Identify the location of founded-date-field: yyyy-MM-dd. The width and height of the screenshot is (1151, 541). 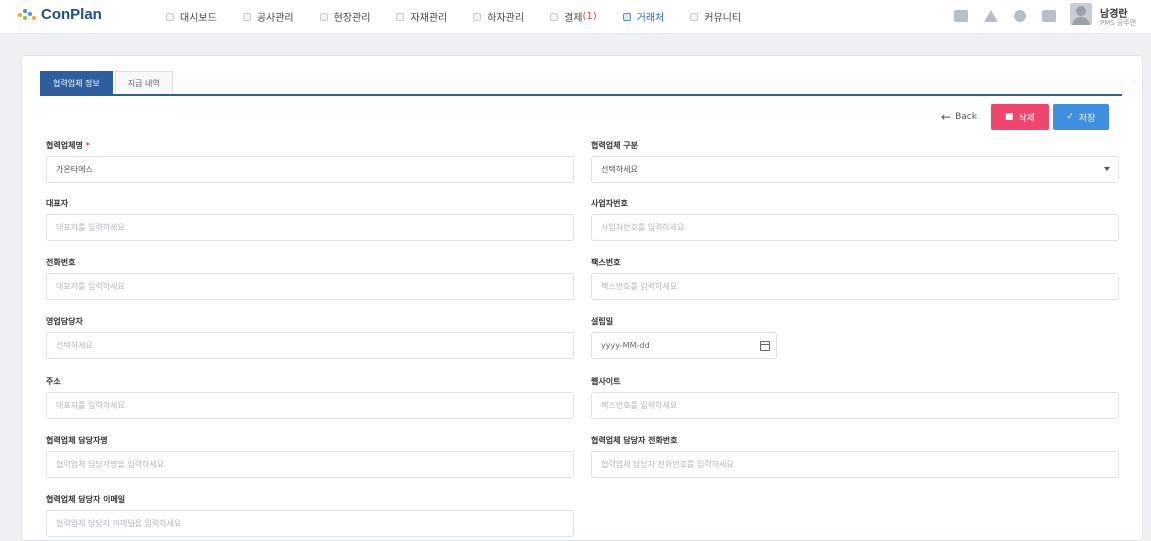
(684, 345).